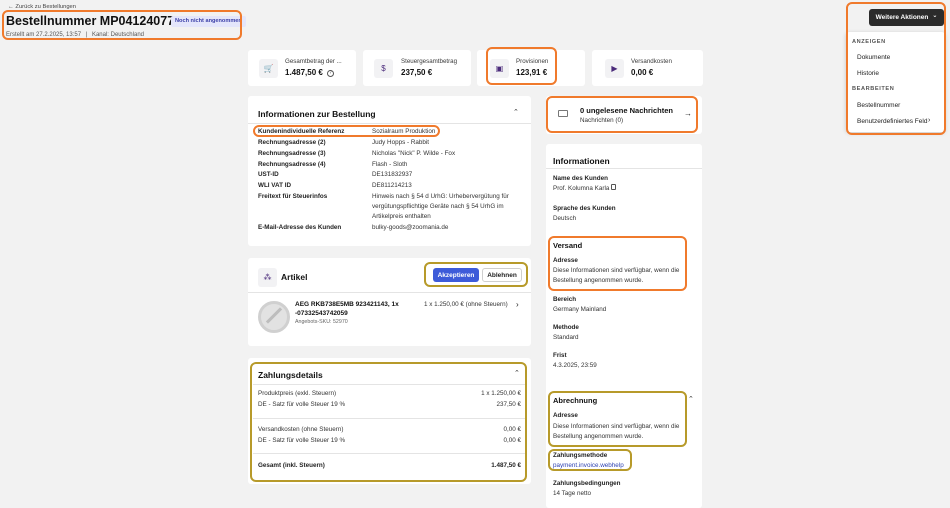 The width and height of the screenshot is (950, 508). What do you see at coordinates (688, 113) in the screenshot?
I see `arrow-right-icon: →` at bounding box center [688, 113].